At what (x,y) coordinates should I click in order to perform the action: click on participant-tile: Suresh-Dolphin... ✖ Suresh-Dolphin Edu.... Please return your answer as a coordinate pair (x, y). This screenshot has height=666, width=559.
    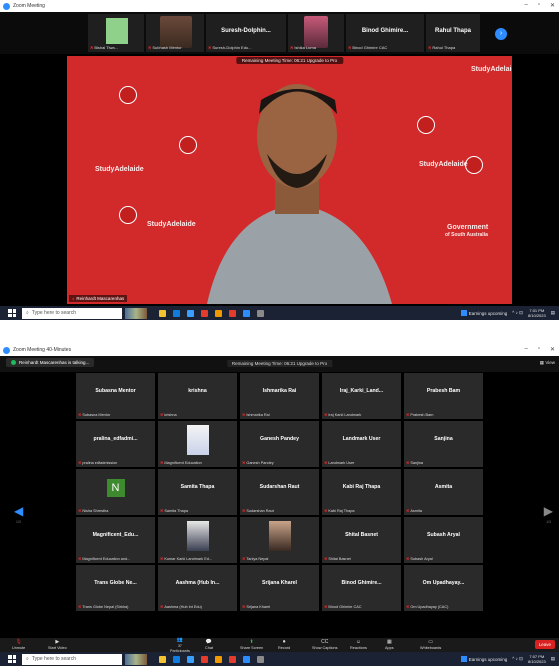
    Looking at the image, I should click on (246, 33).